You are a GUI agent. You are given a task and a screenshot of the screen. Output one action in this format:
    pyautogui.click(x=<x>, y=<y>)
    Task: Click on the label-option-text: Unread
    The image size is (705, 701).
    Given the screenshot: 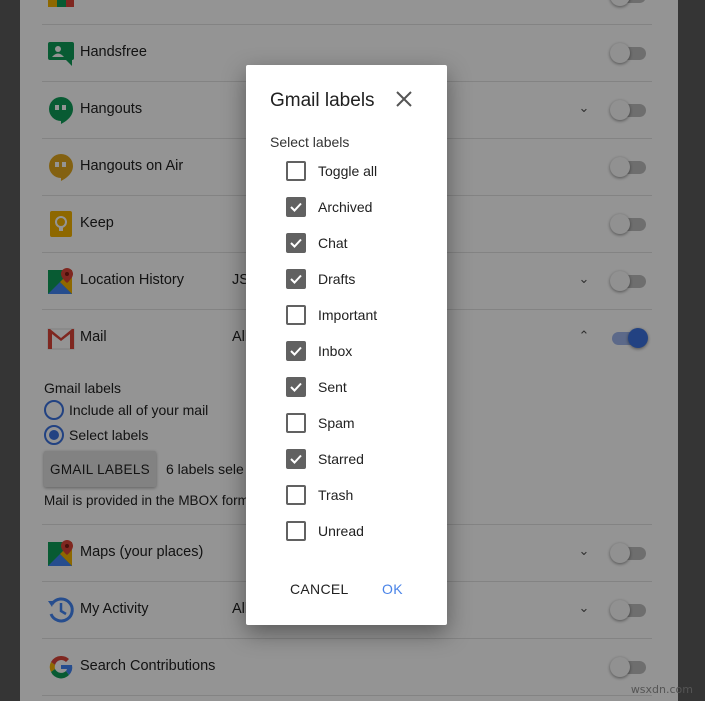 What is the action you would take?
    pyautogui.click(x=341, y=531)
    